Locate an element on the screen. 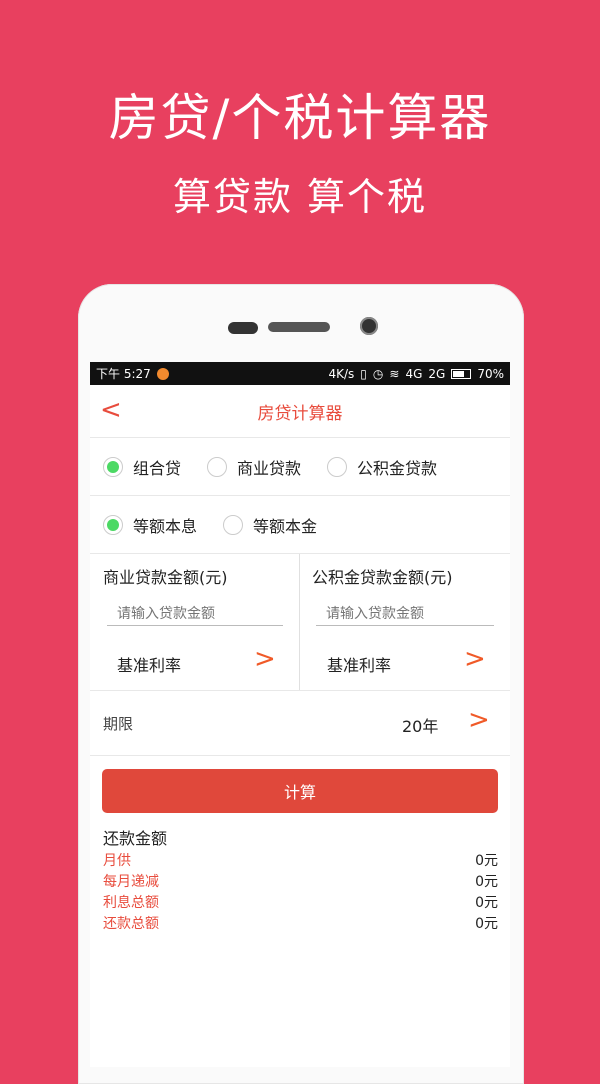 The image size is (600, 1084). result-key: 每月递减 is located at coordinates (131, 882).